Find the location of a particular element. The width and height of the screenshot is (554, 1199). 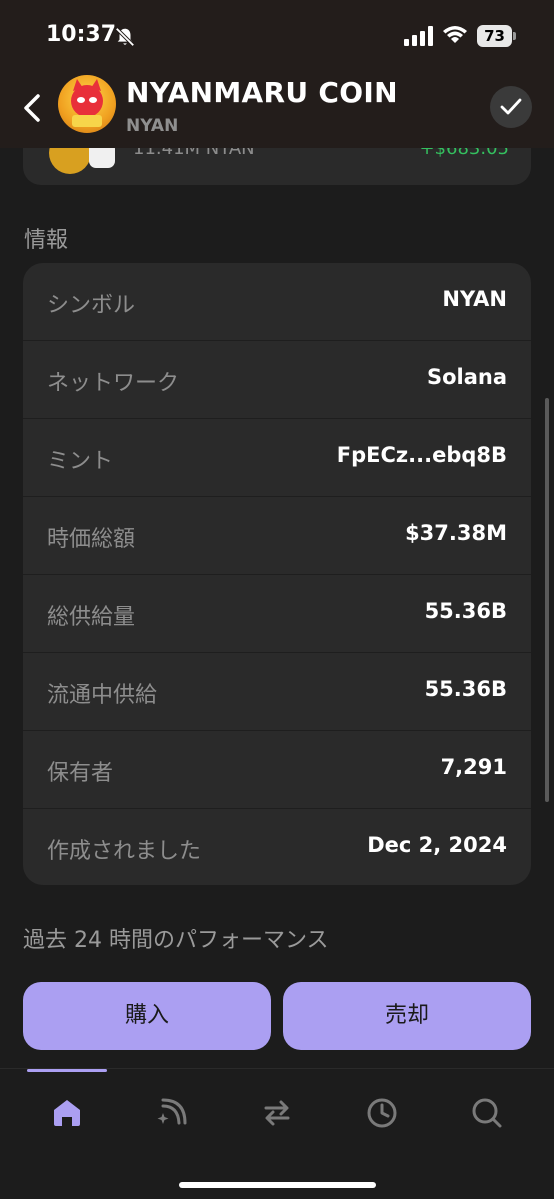

info-value: Dec 2, 2024 is located at coordinates (437, 845).